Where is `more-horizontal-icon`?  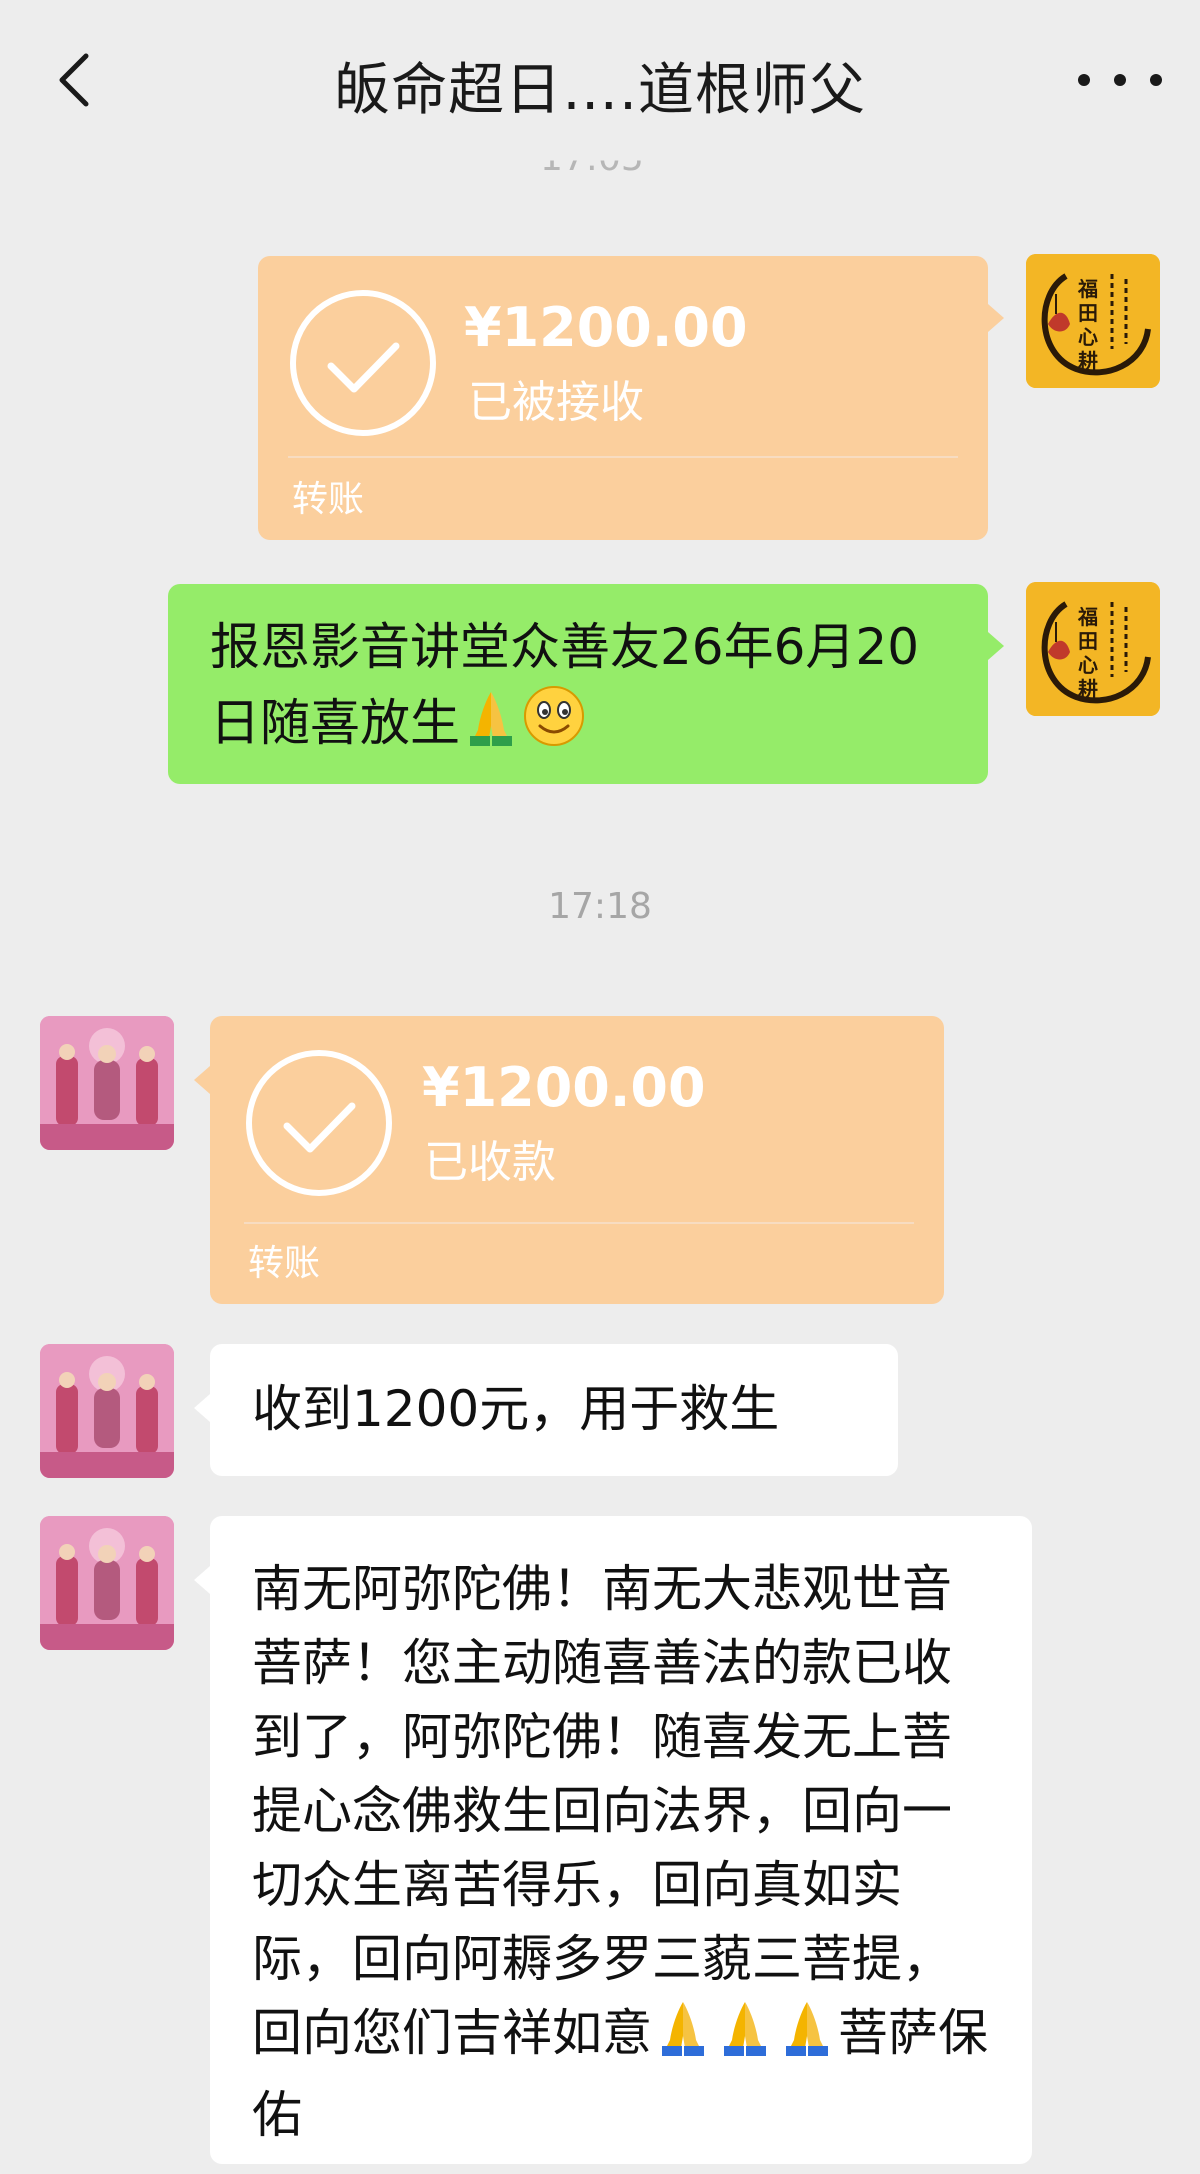 more-horizontal-icon is located at coordinates (1120, 80).